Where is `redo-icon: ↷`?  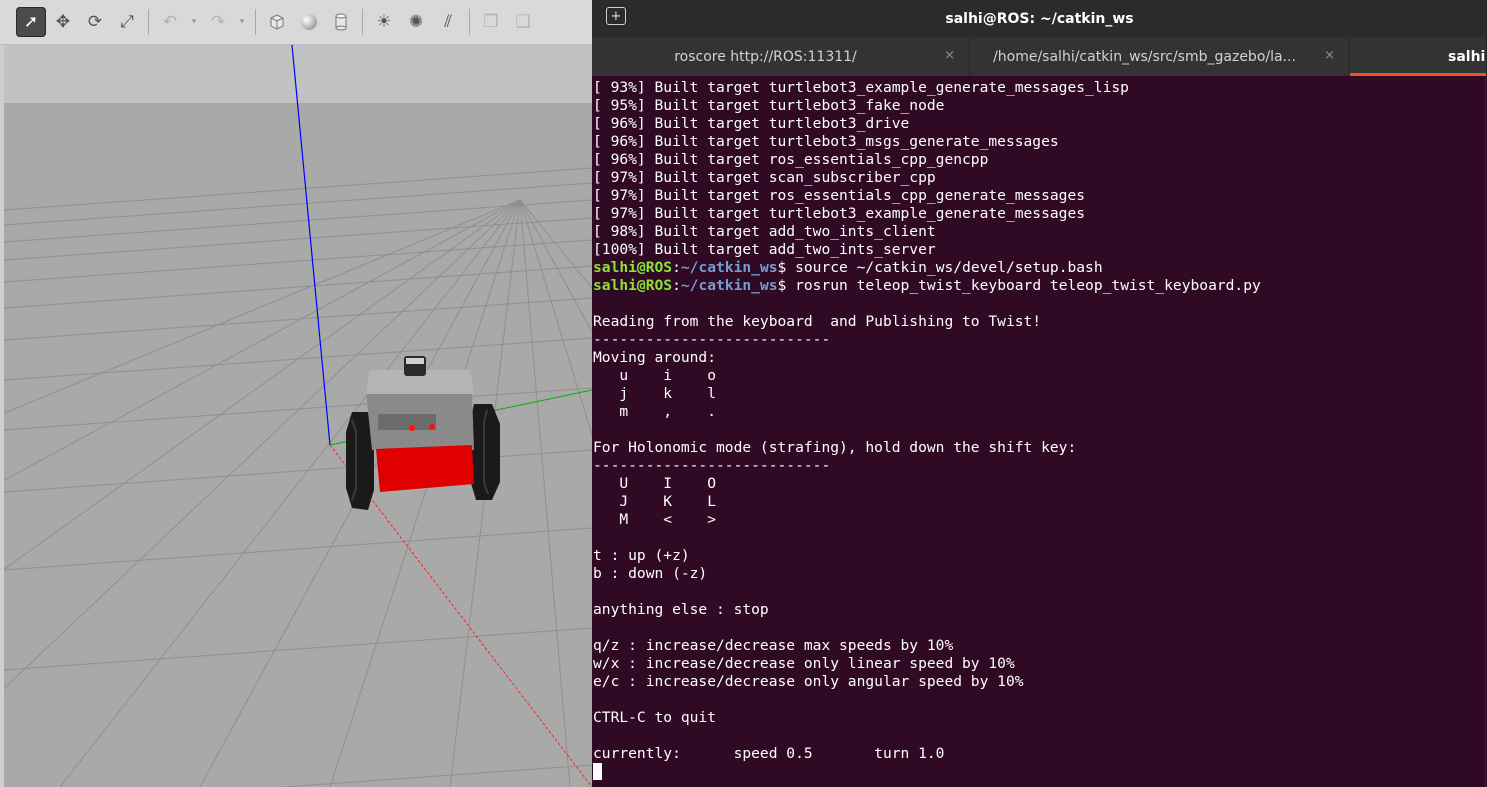 redo-icon: ↷ is located at coordinates (218, 22).